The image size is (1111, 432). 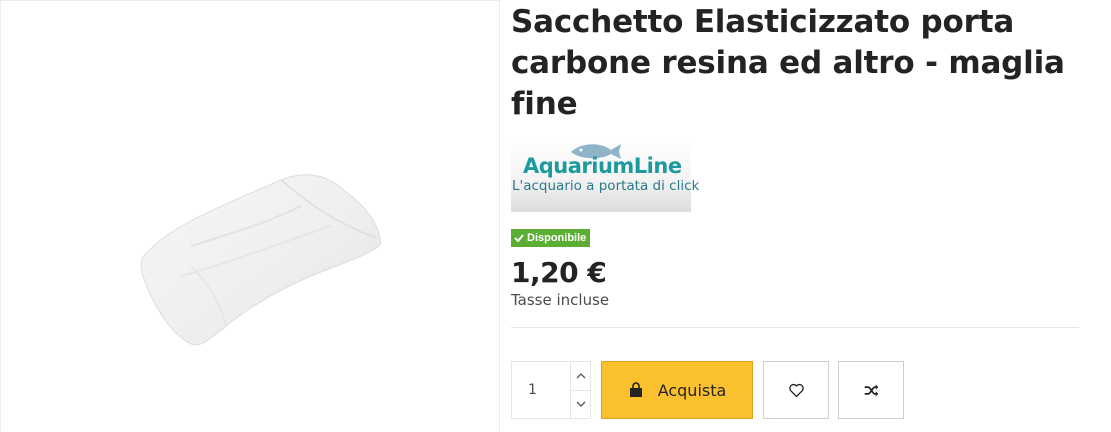 What do you see at coordinates (795, 327) in the screenshot?
I see `divider` at bounding box center [795, 327].